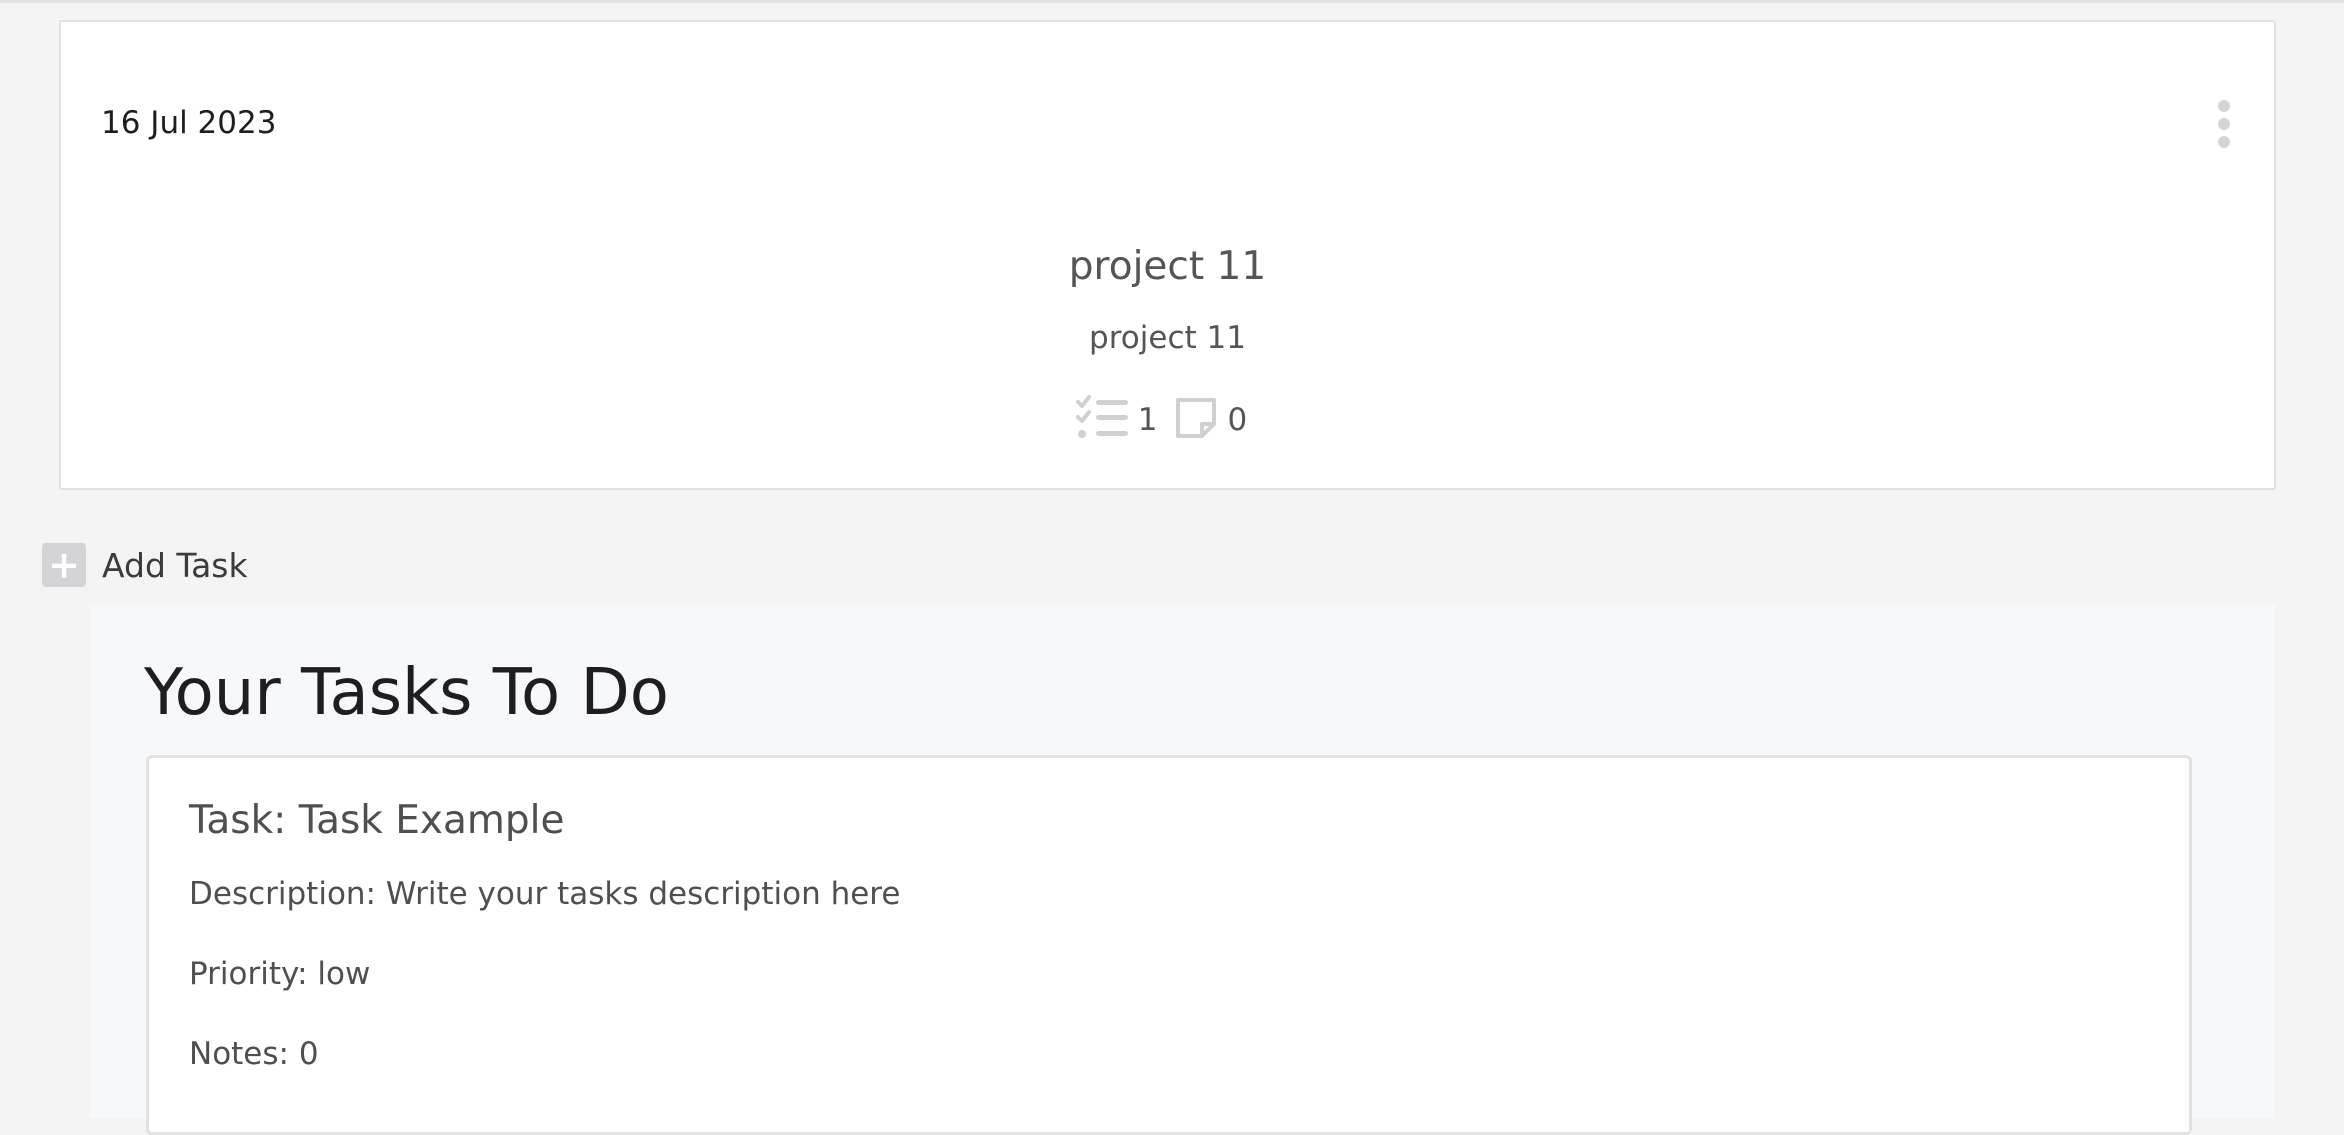 This screenshot has height=1135, width=2344. I want to click on checklist-icon, so click(1102, 420).